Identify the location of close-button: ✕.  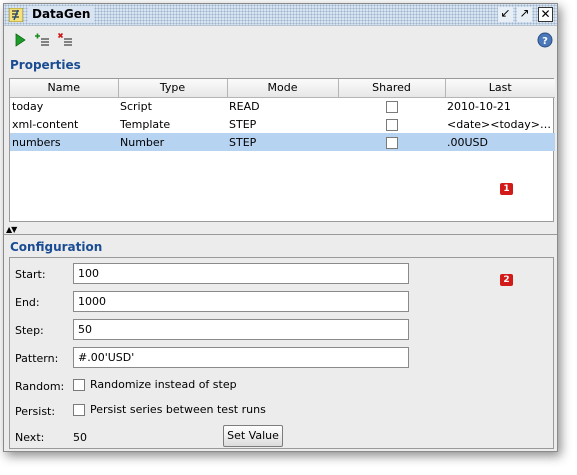
(545, 14).